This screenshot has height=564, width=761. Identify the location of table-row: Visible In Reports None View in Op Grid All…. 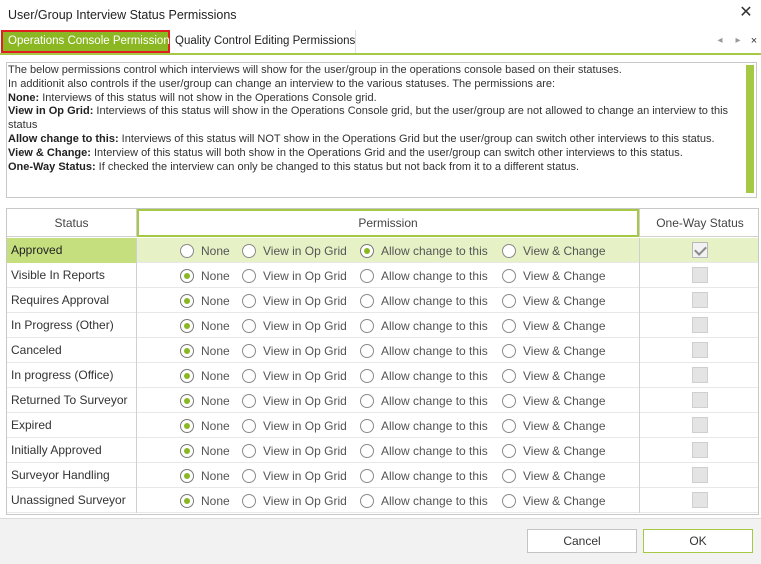
(382, 275).